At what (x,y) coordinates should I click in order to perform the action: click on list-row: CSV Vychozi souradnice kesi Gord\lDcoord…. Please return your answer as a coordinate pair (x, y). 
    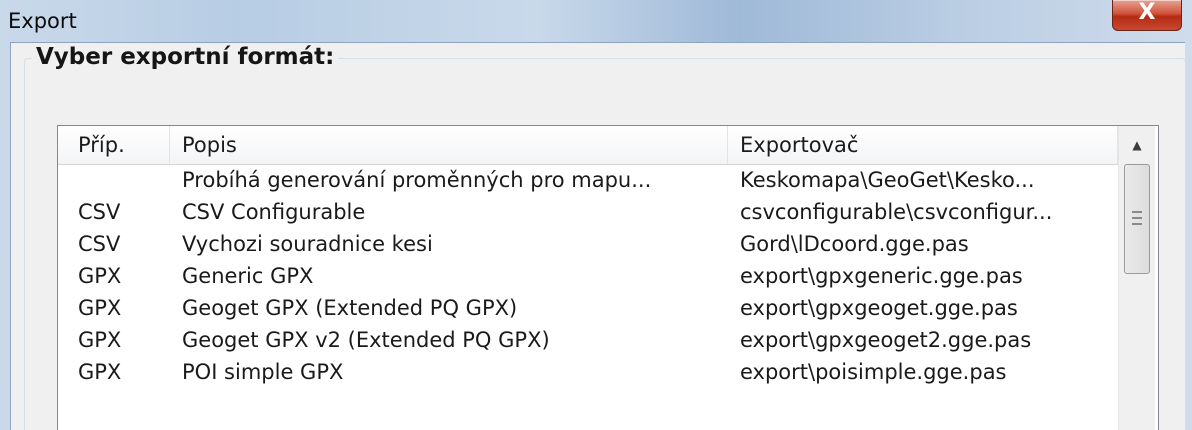
    Looking at the image, I should click on (588, 244).